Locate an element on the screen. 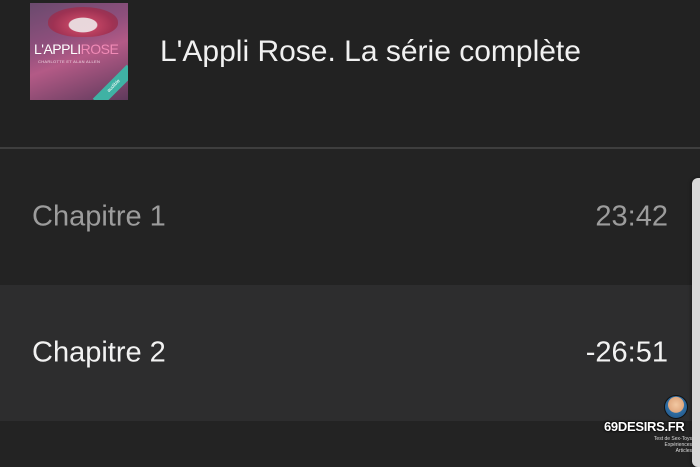  chapter-duration: 23:42 is located at coordinates (631, 216).